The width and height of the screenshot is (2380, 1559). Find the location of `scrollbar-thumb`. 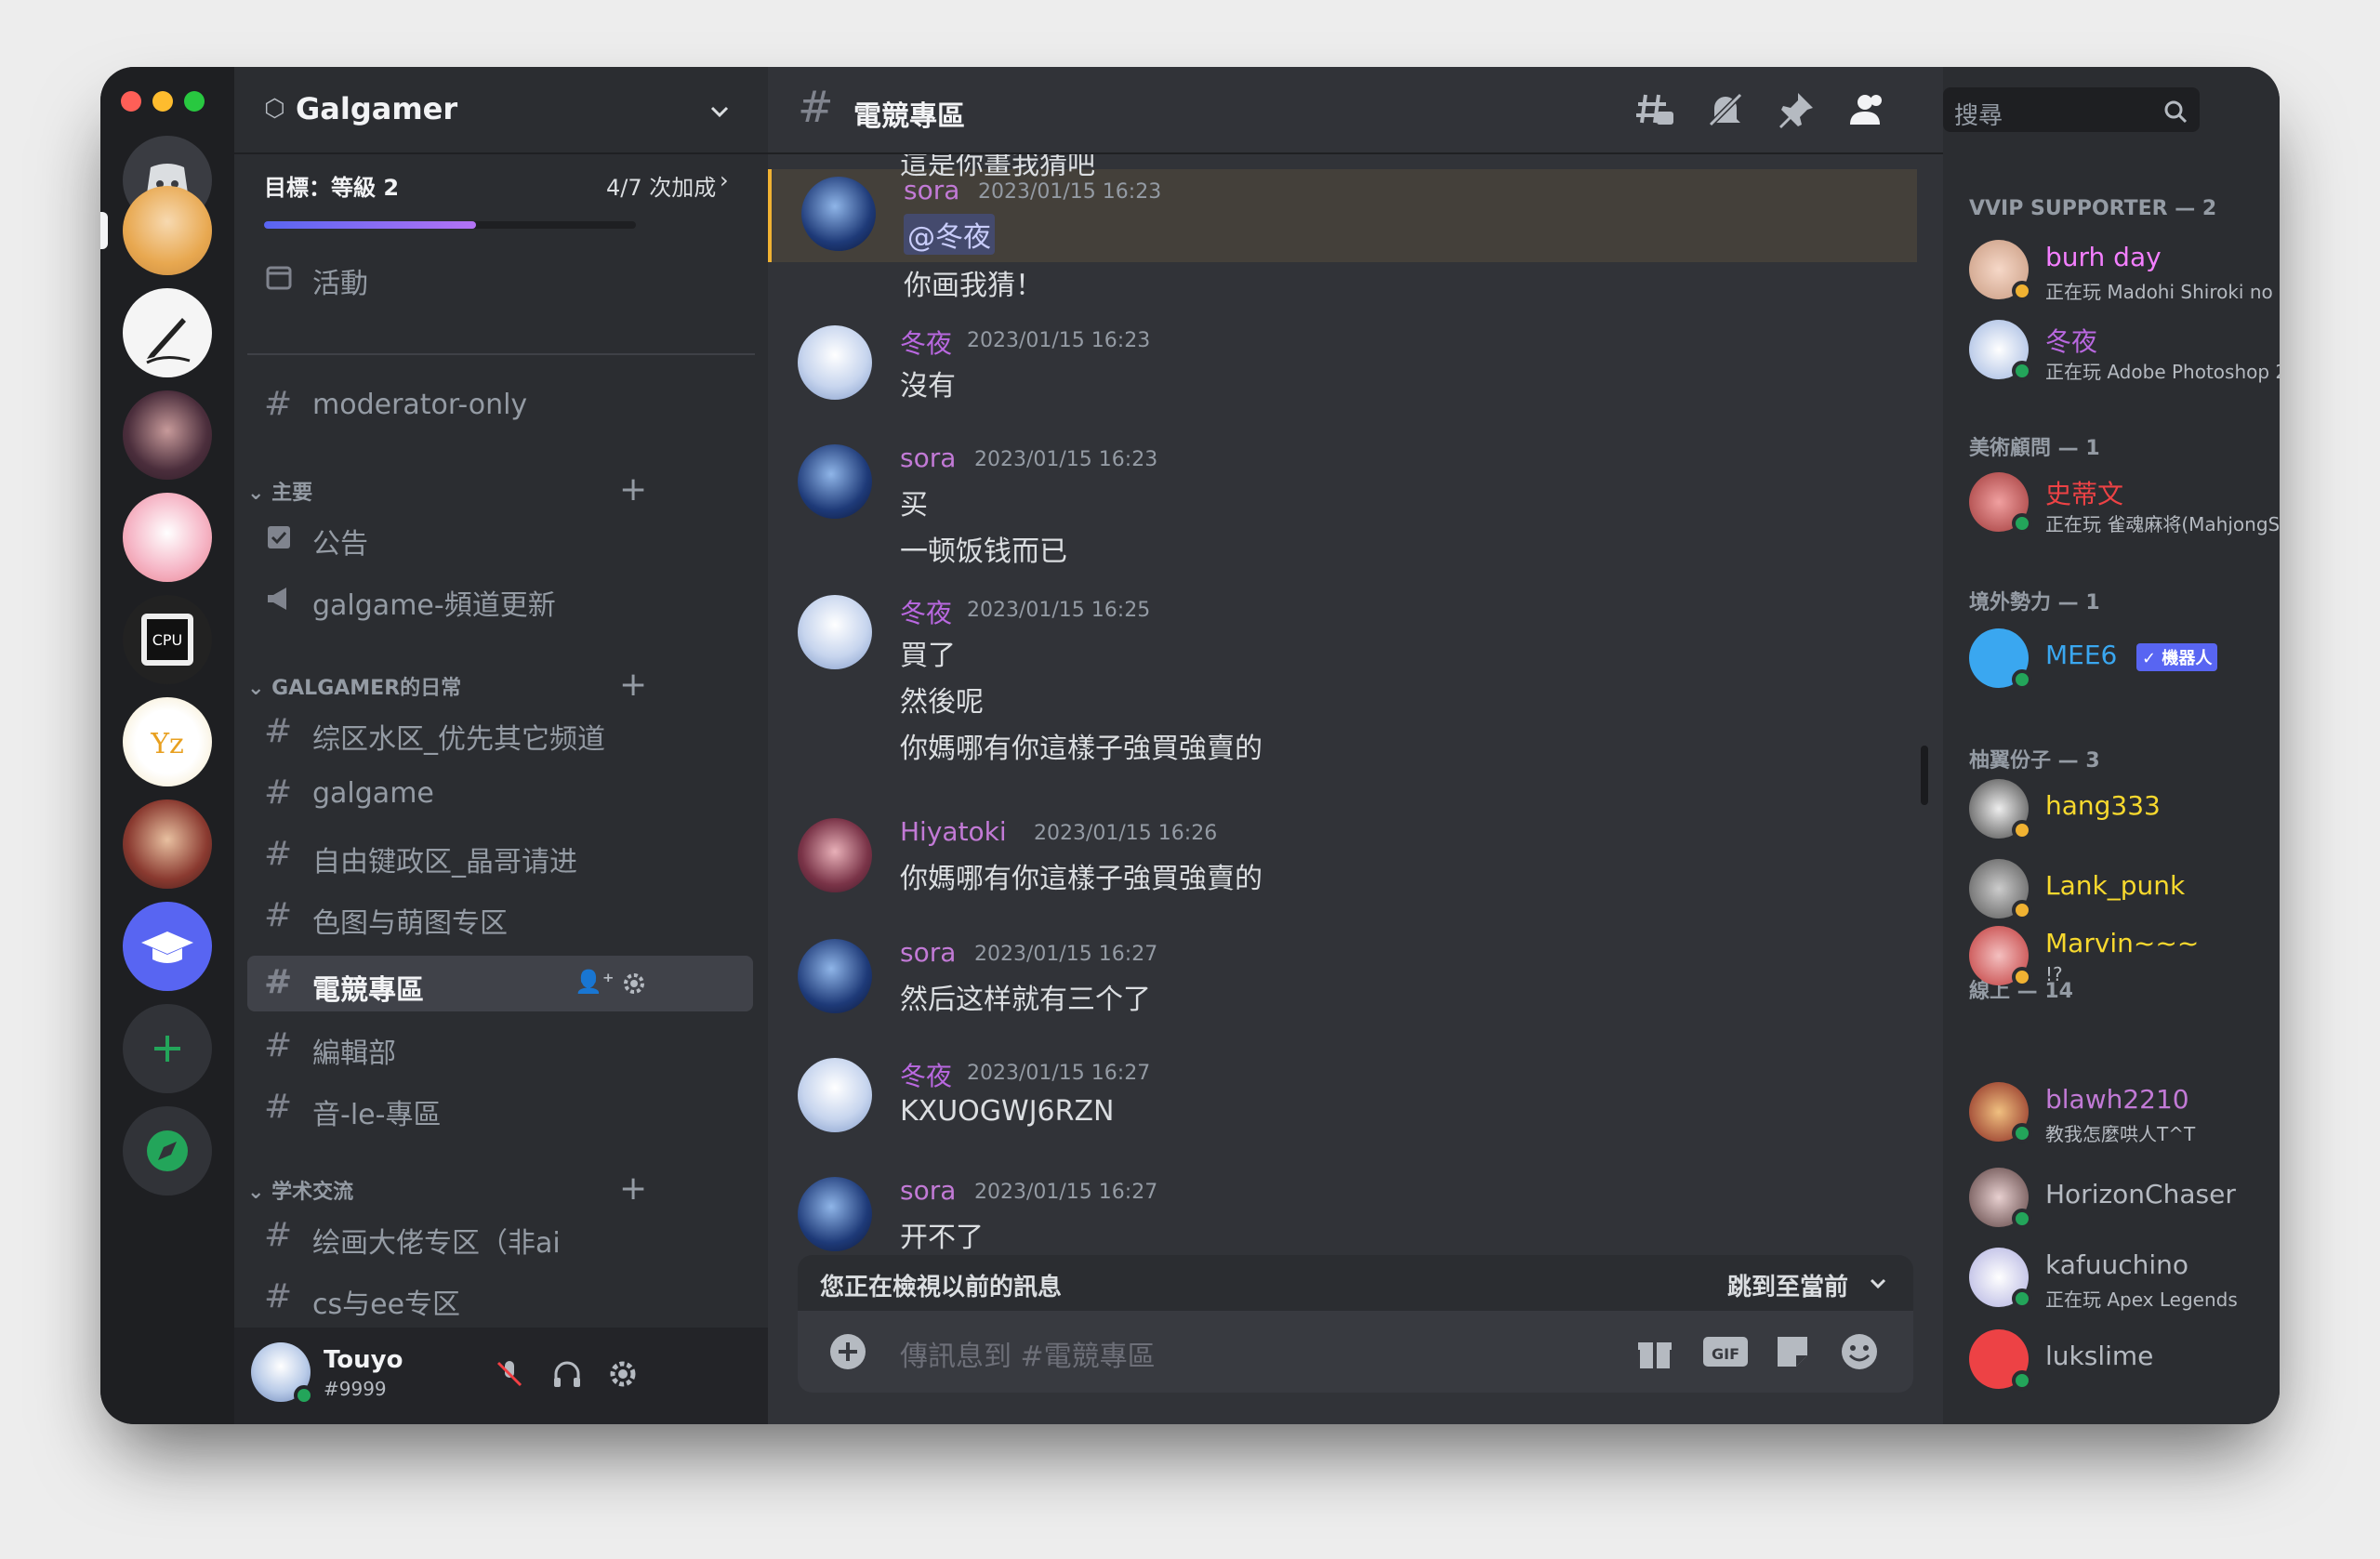

scrollbar-thumb is located at coordinates (1924, 775).